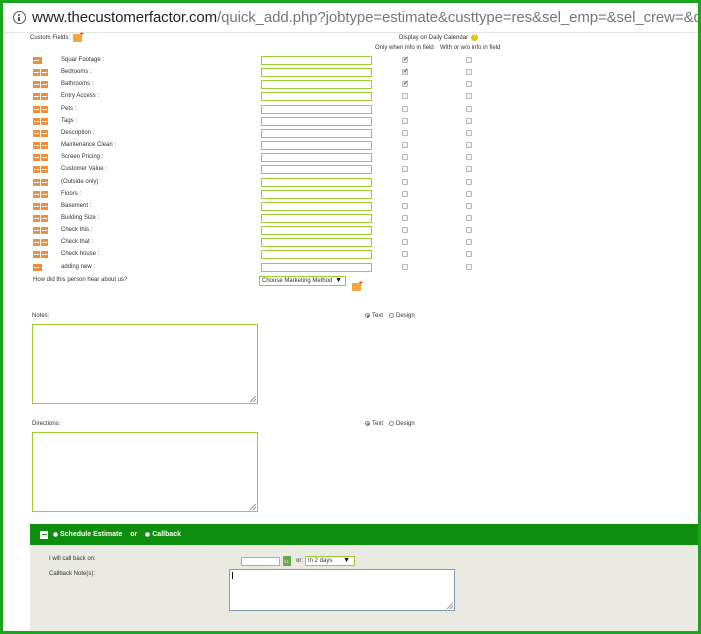  What do you see at coordinates (475, 37) in the screenshot?
I see `help-icon: ?` at bounding box center [475, 37].